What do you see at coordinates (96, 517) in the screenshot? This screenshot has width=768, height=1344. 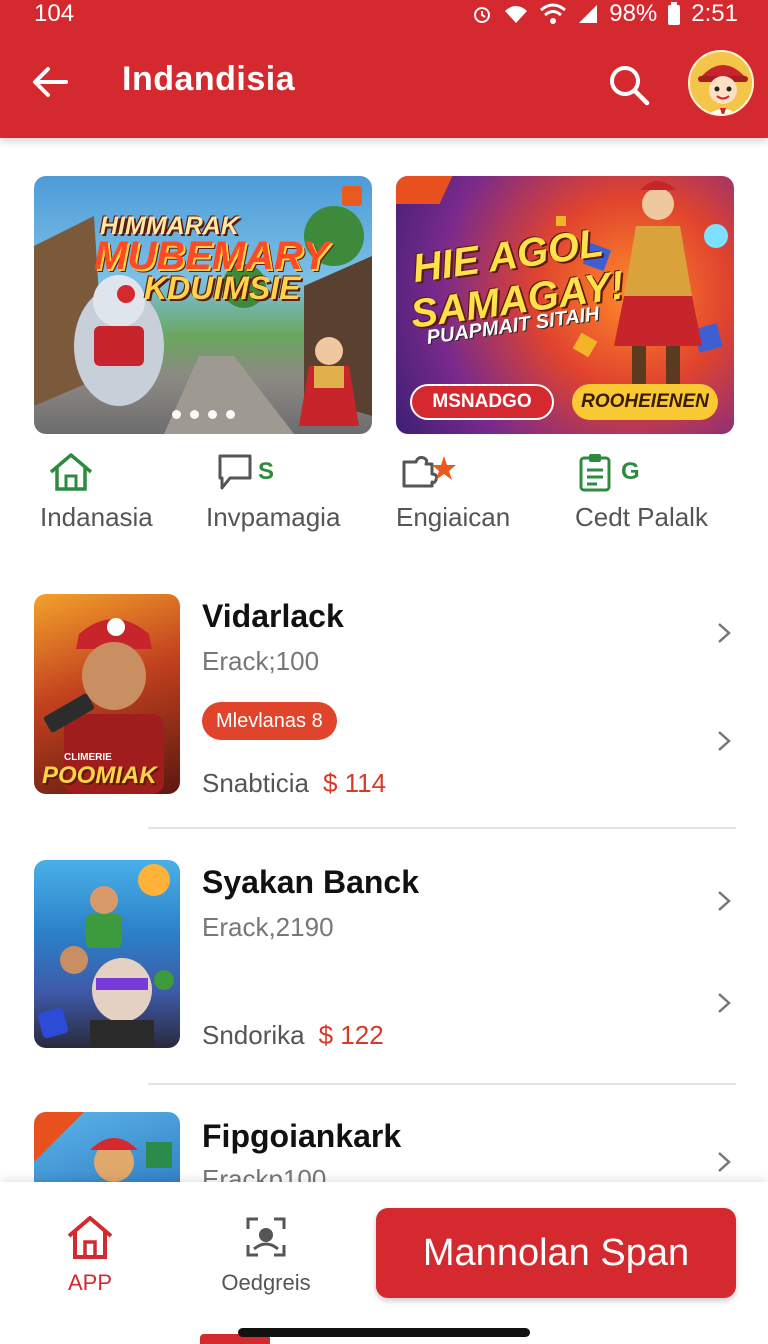 I see `category-label: Indanasia` at bounding box center [96, 517].